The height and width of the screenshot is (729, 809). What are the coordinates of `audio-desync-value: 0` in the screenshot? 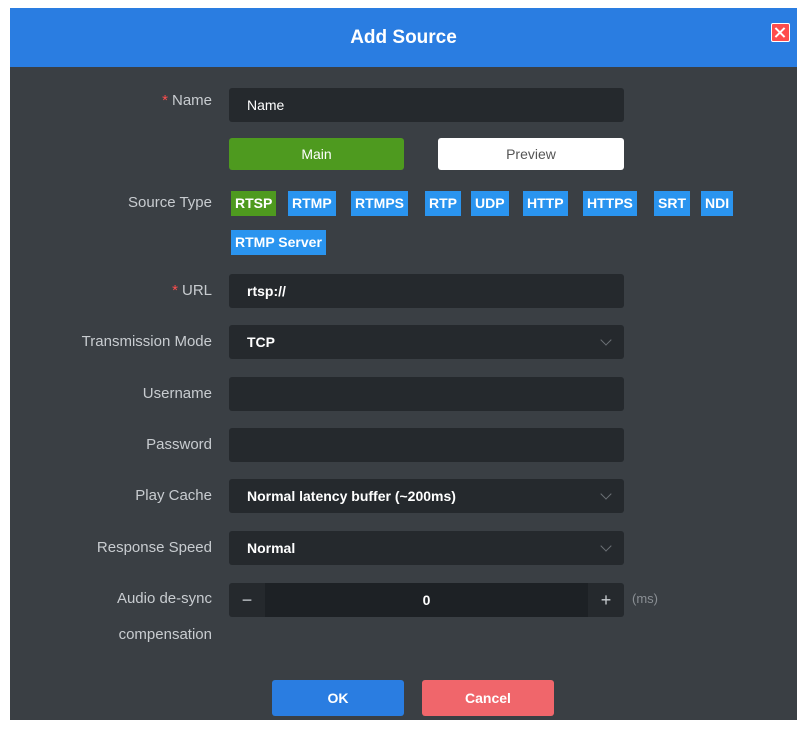 It's located at (426, 600).